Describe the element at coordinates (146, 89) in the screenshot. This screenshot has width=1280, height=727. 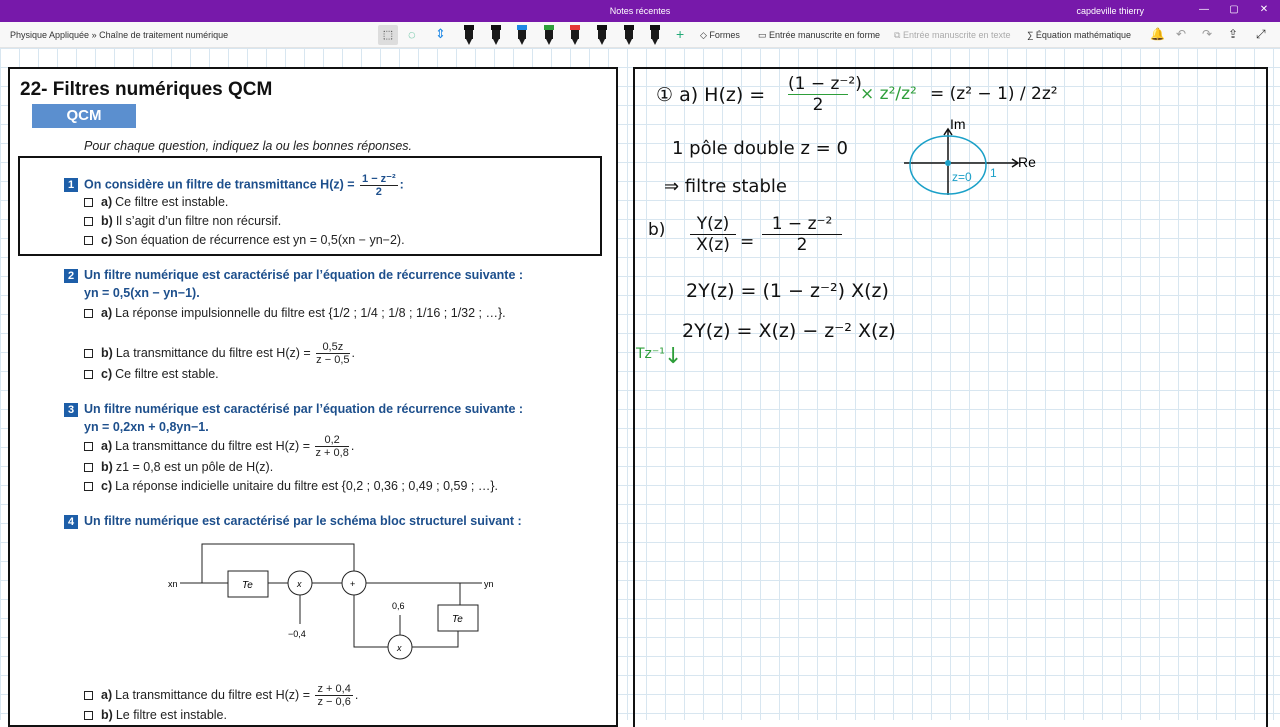
I see `document-title: 22- Filtres numériques QCM` at that location.